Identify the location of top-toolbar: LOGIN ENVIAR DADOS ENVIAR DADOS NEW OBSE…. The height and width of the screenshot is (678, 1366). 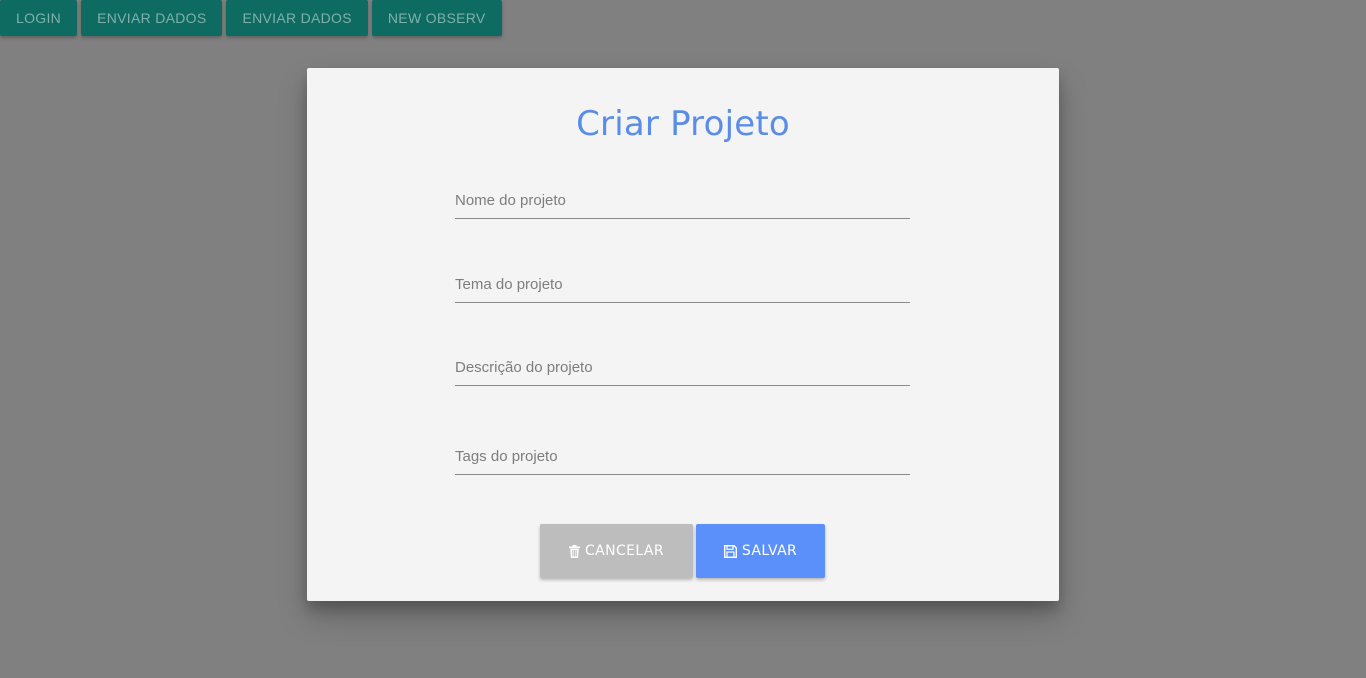
(251, 18).